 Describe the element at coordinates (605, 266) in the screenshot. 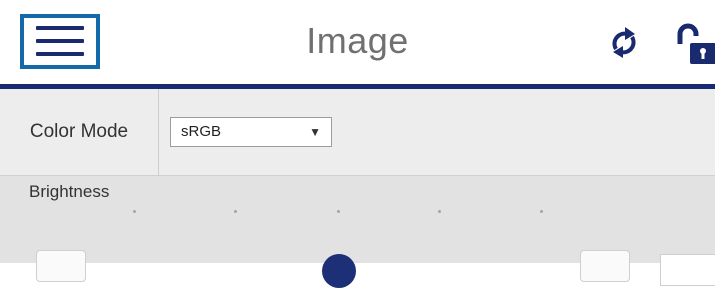

I see `brightness-increase-button` at that location.